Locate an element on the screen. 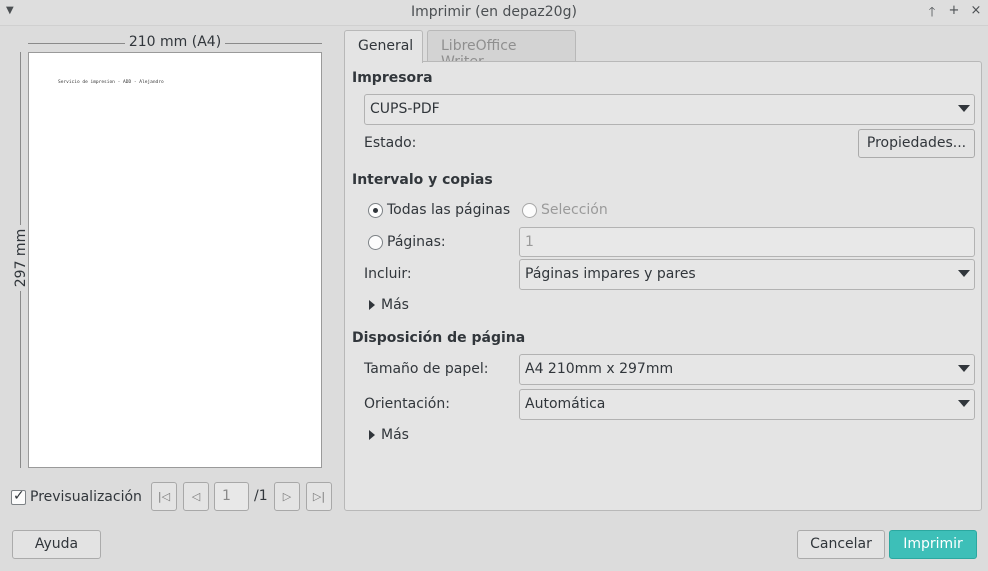  range-section-title: Intervalo y copias is located at coordinates (422, 180).